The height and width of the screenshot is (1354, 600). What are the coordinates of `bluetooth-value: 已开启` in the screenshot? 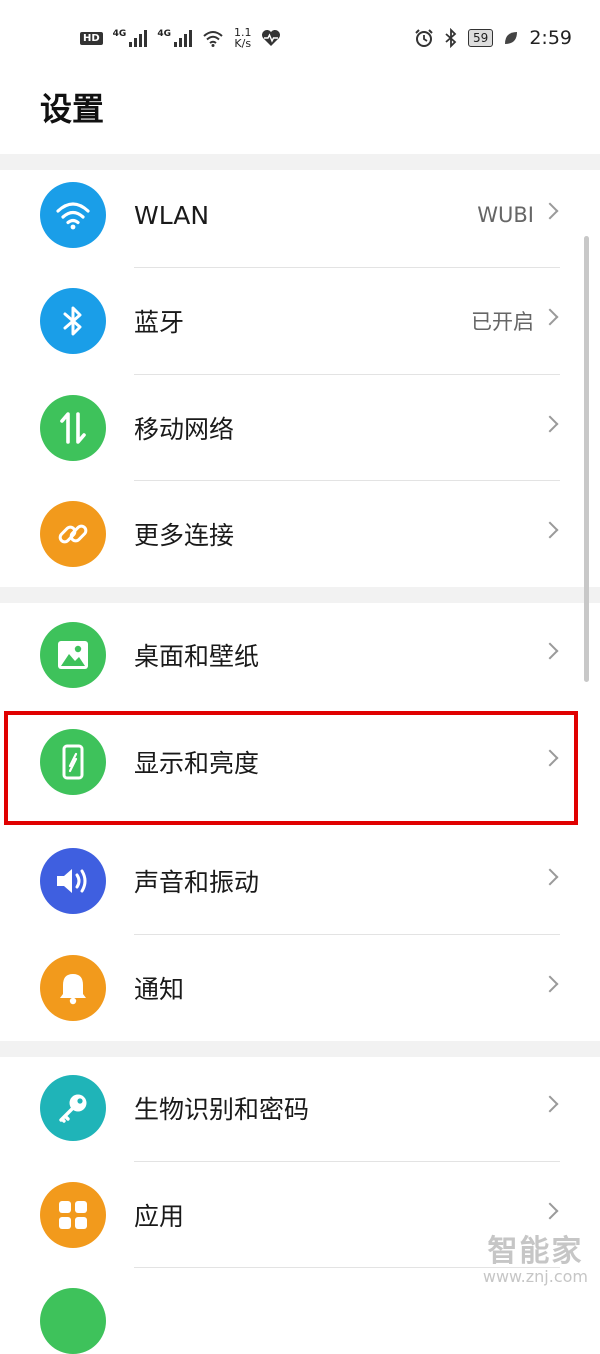 It's located at (502, 322).